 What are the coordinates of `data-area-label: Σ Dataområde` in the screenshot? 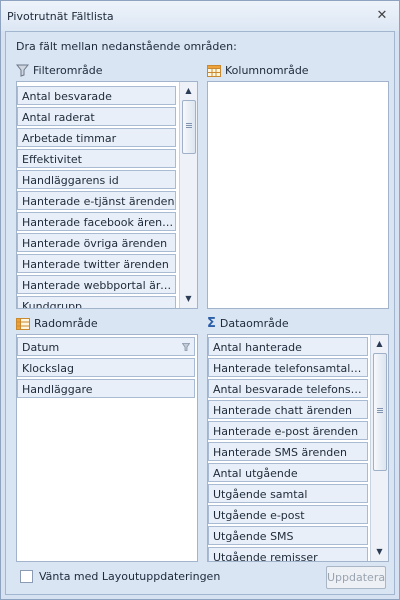 It's located at (248, 323).